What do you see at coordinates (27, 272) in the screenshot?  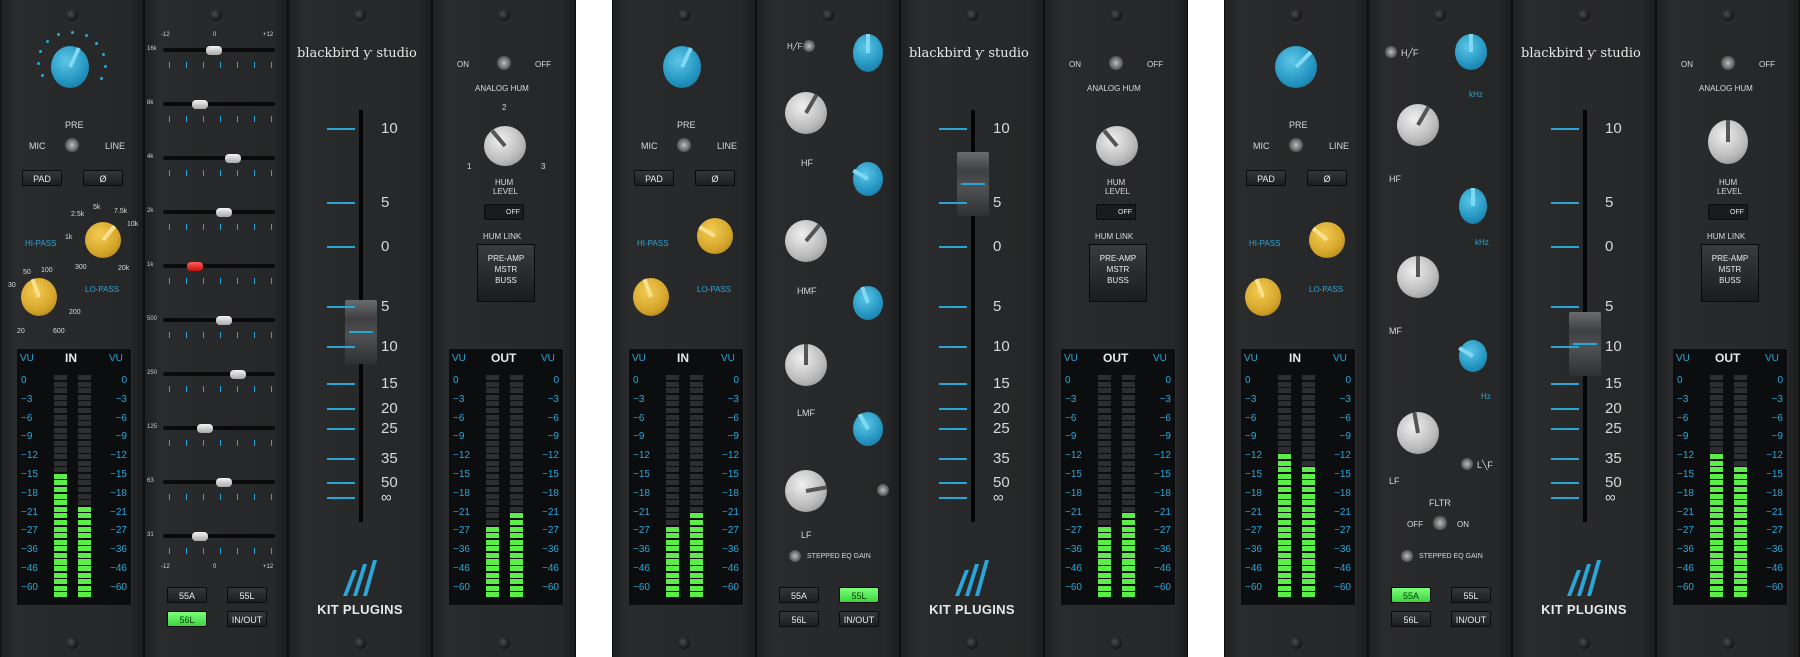 I see `hp-tick: 50` at bounding box center [27, 272].